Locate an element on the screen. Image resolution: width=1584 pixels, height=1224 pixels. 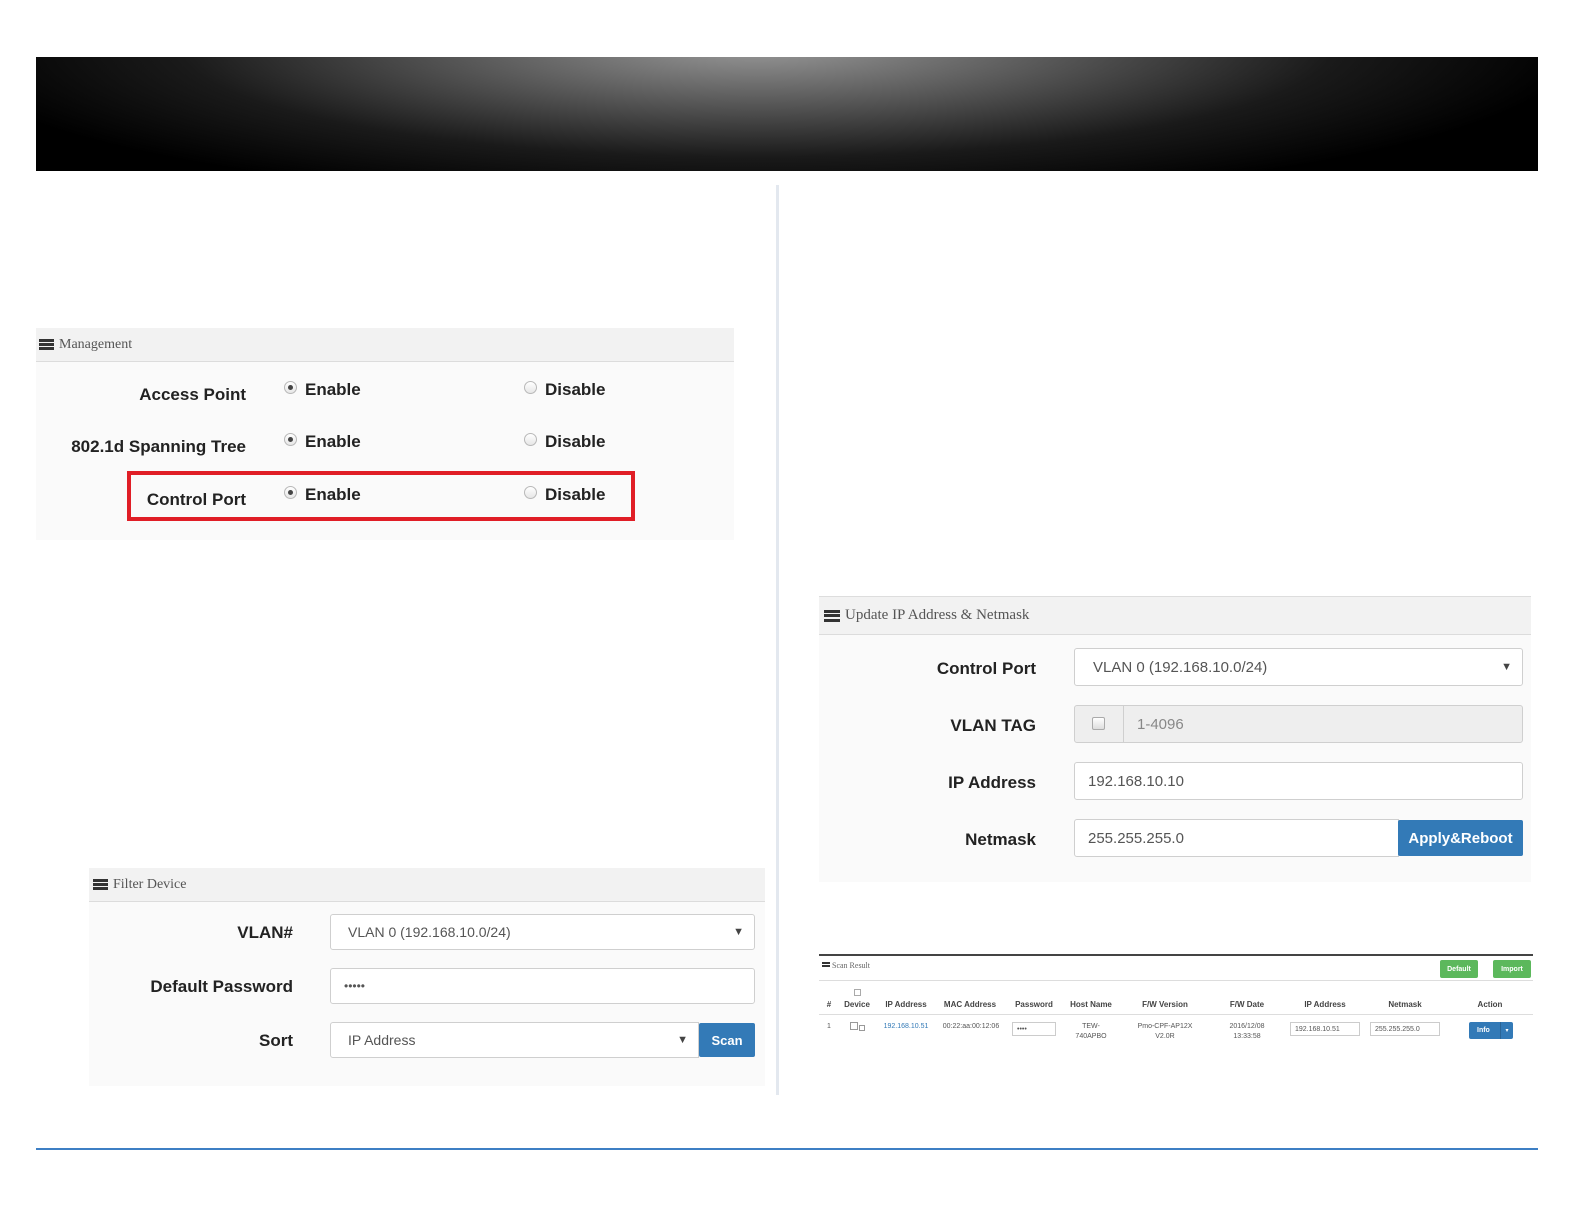
filter-device-title: Filter Device is located at coordinates (150, 884).